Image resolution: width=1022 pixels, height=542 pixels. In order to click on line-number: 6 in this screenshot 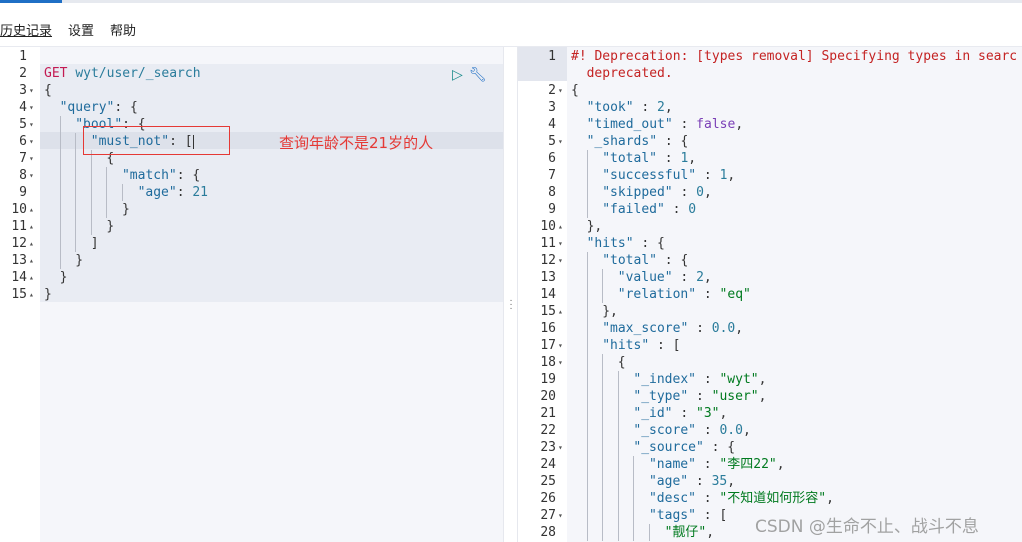, I will do `click(552, 158)`.